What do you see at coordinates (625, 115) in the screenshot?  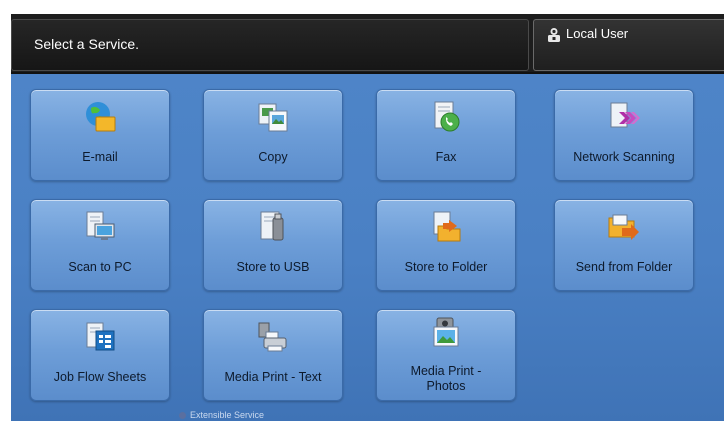 I see `network-scanning-icon` at bounding box center [625, 115].